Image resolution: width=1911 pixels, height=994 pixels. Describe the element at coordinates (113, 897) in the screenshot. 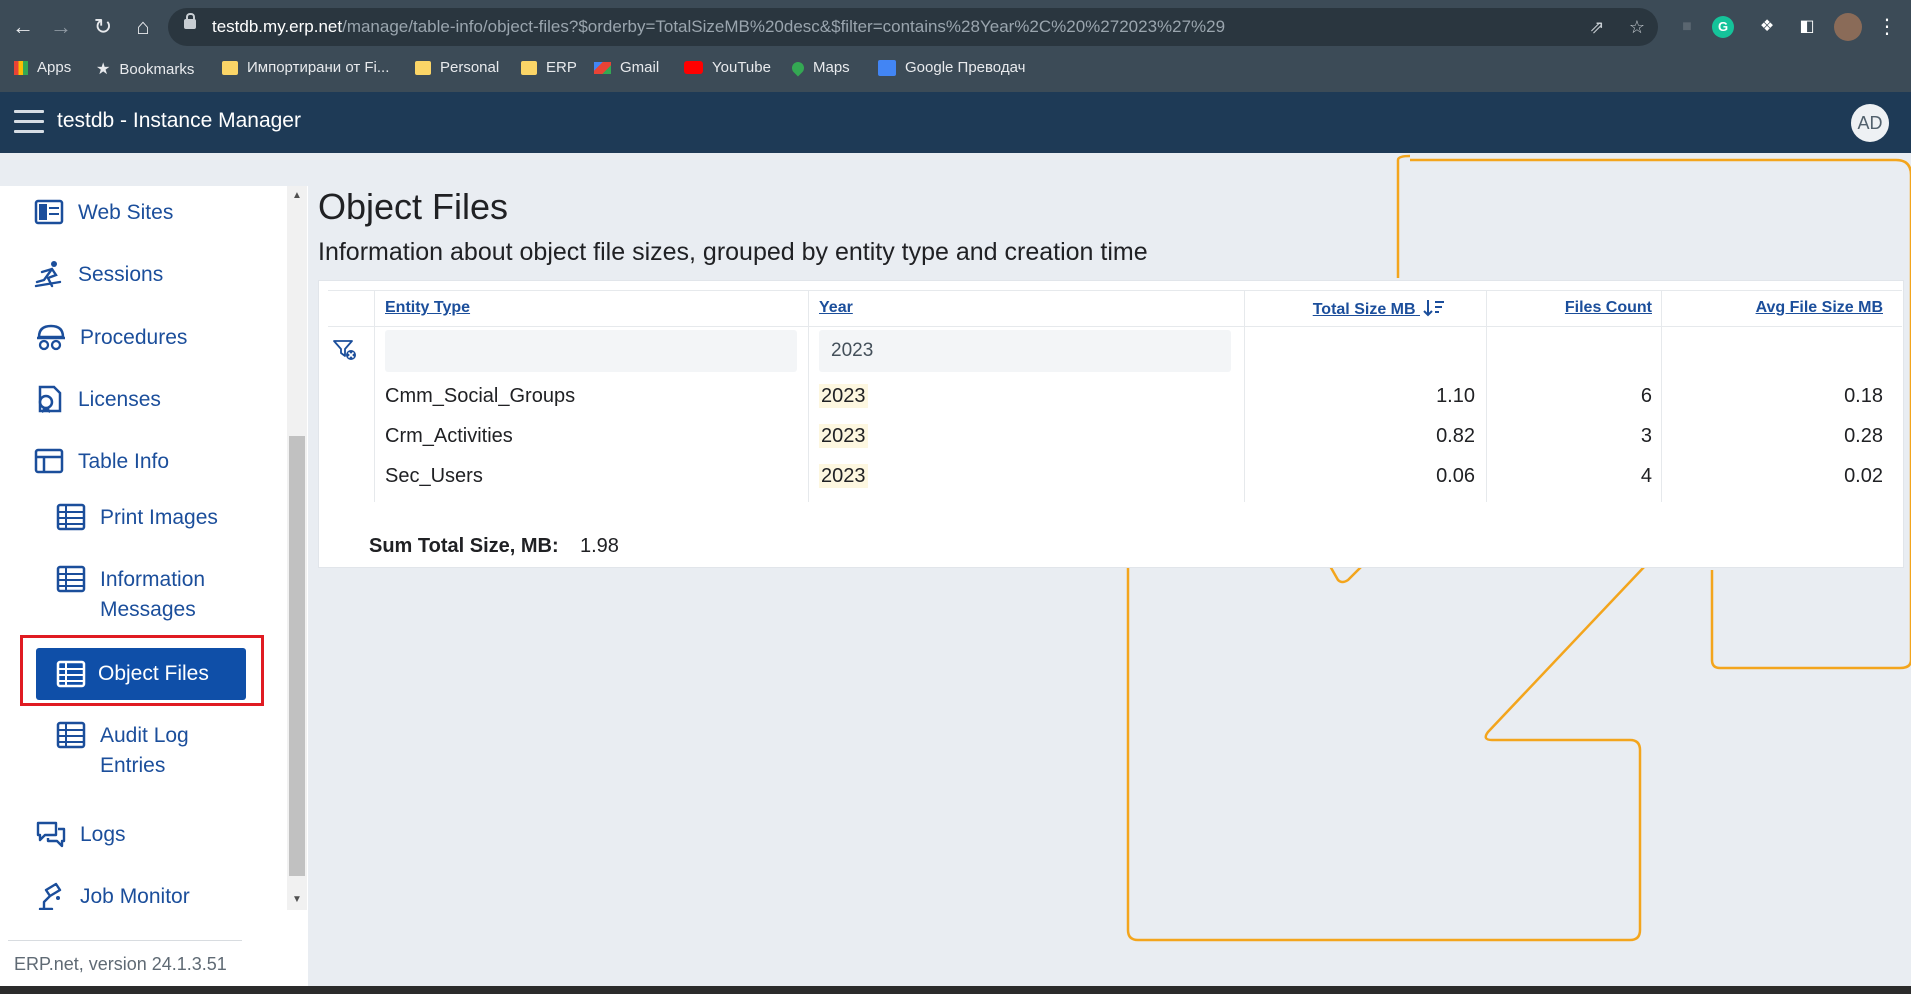

I see `sidebar-item-job-monitor: Job Monitor` at that location.